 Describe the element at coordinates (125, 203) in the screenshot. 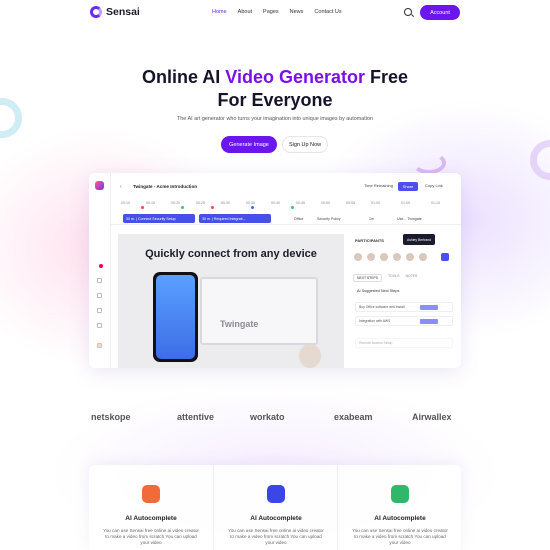

I see `ruler-tick: 00:10` at that location.